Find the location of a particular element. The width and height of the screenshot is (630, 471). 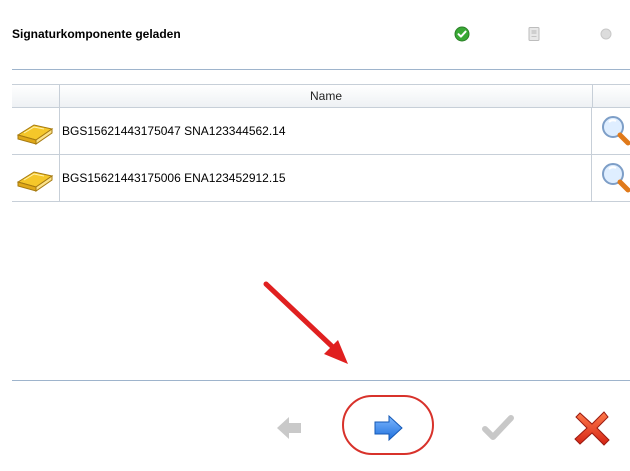

status-title: Signaturkomponente geladen is located at coordinates (96, 34).